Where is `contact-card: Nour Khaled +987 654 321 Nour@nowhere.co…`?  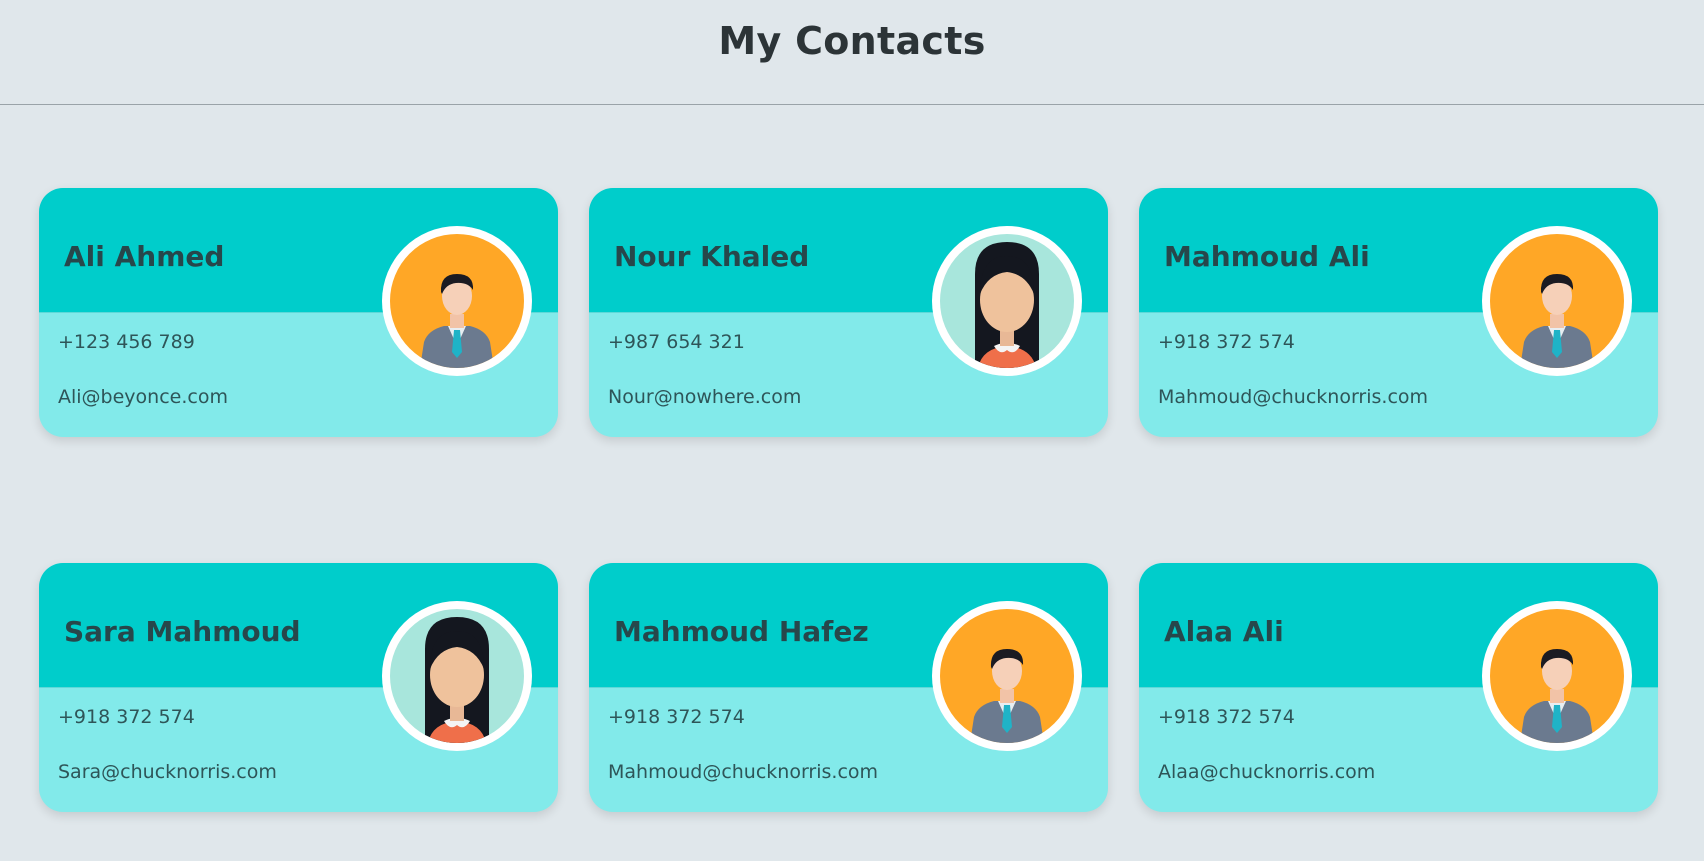 contact-card: Nour Khaled +987 654 321 Nour@nowhere.co… is located at coordinates (848, 312).